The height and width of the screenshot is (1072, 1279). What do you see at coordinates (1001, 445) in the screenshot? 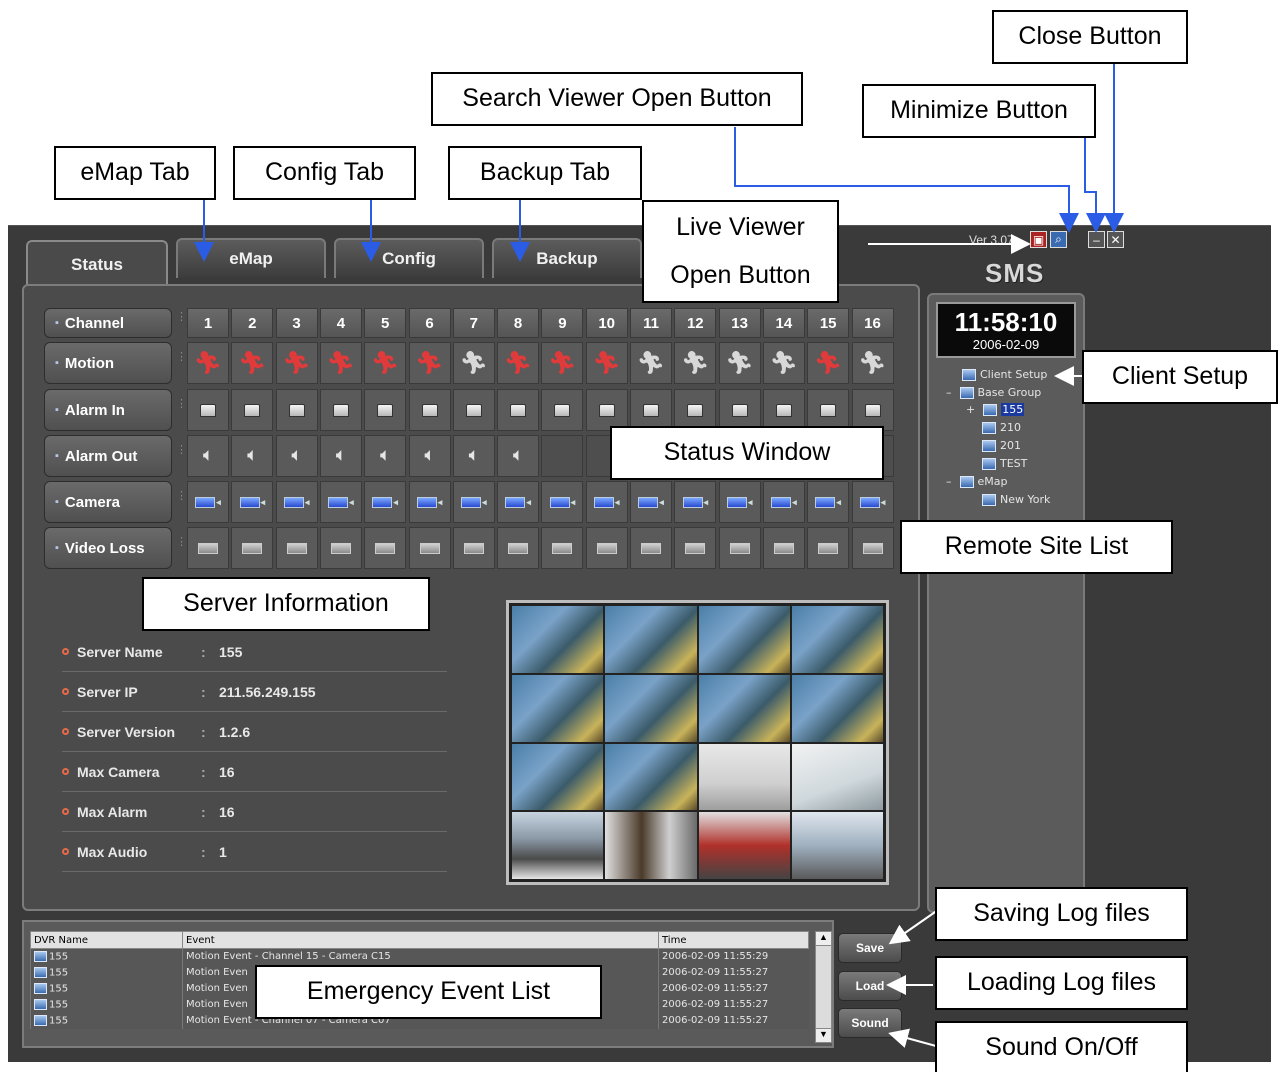
I see `tree-site: 201` at bounding box center [1001, 445].